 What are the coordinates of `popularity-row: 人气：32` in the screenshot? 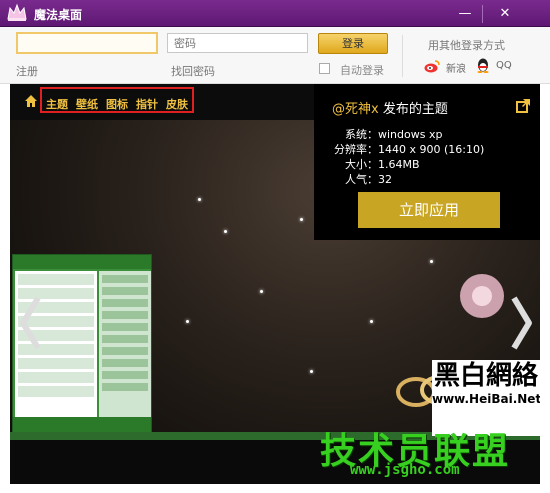 It's located at (361, 179).